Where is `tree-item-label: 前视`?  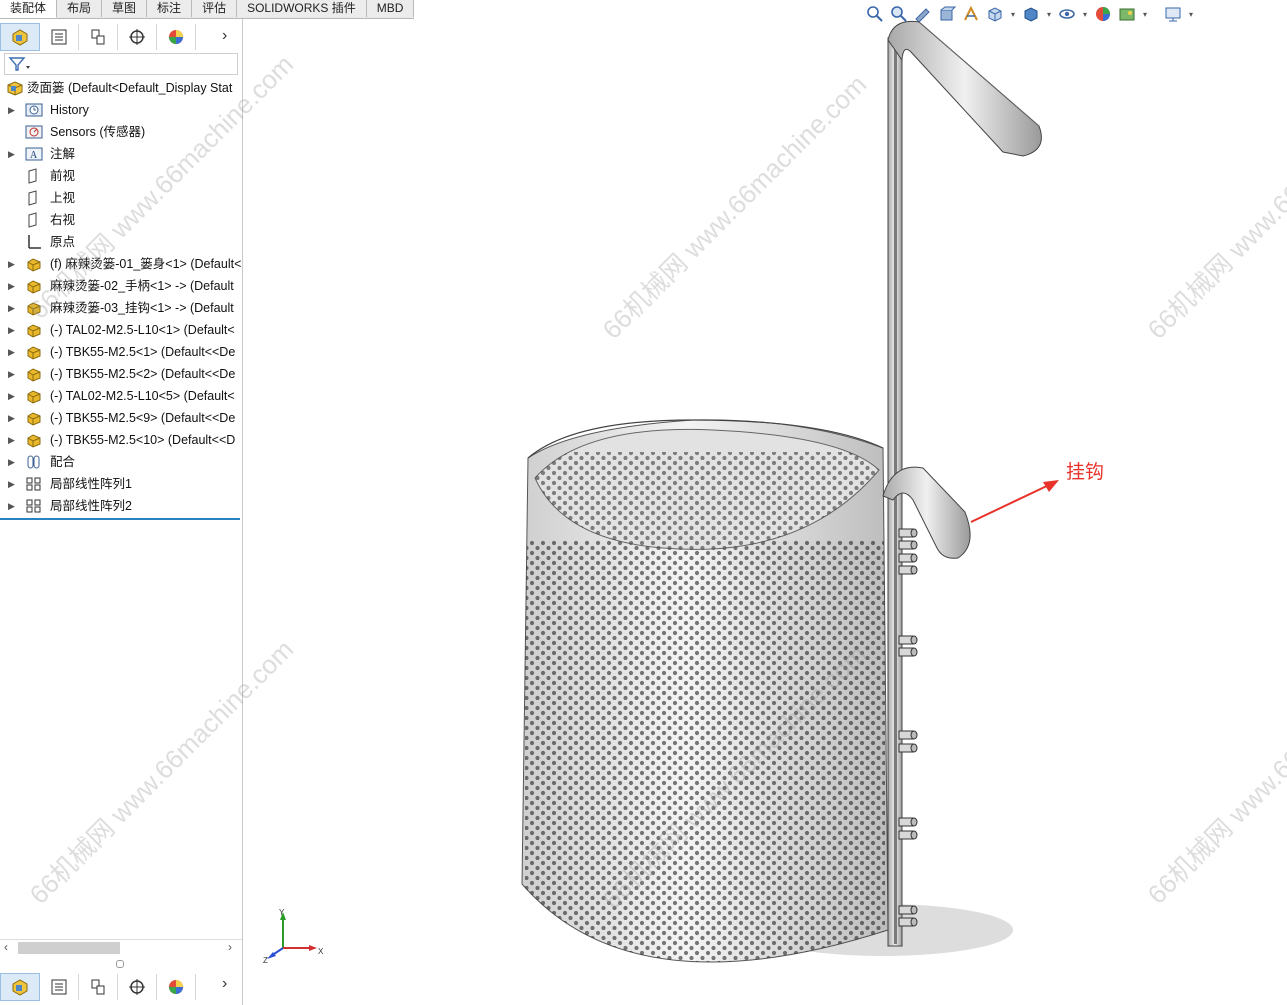 tree-item-label: 前视 is located at coordinates (63, 176).